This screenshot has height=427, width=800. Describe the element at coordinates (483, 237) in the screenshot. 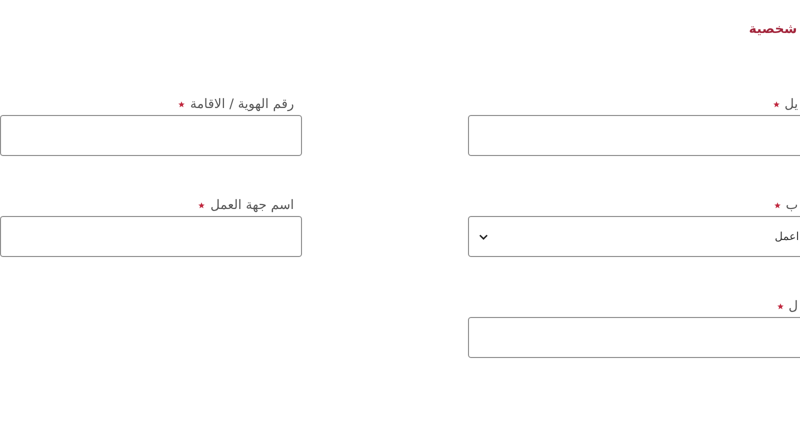

I see `chevron-down-icon` at that location.